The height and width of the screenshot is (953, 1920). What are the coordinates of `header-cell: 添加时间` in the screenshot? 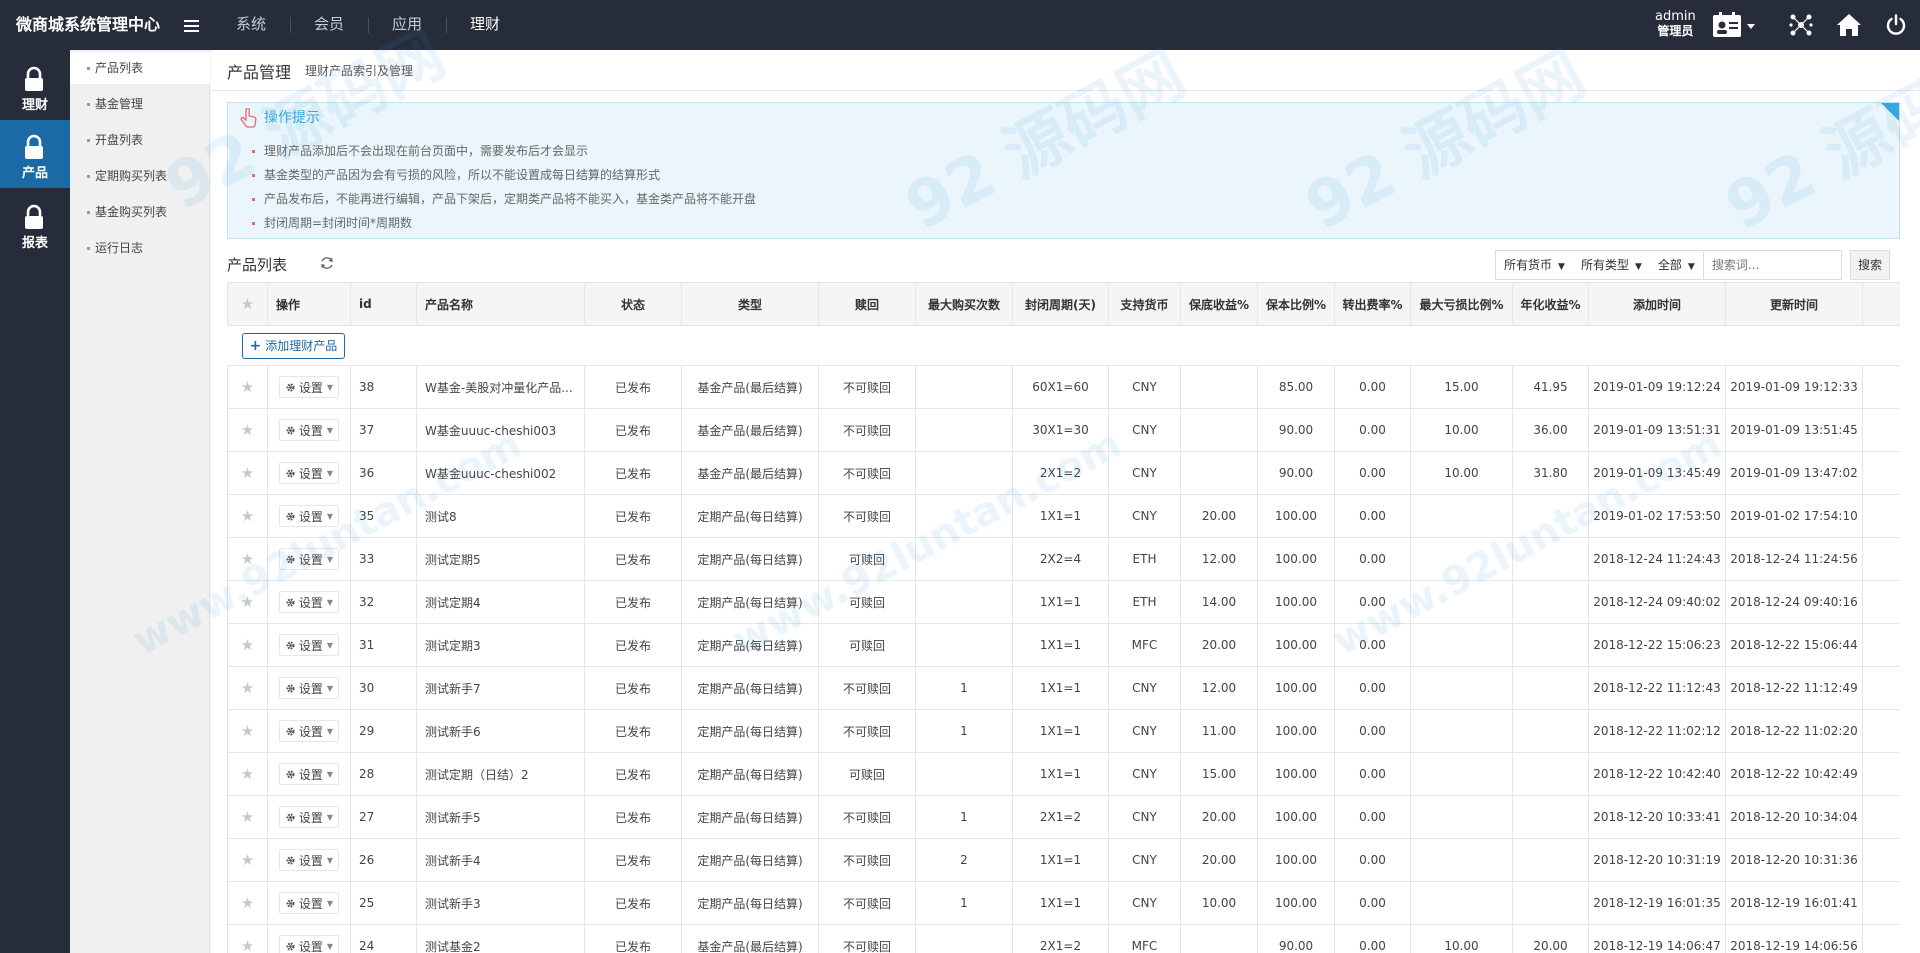 It's located at (1657, 304).